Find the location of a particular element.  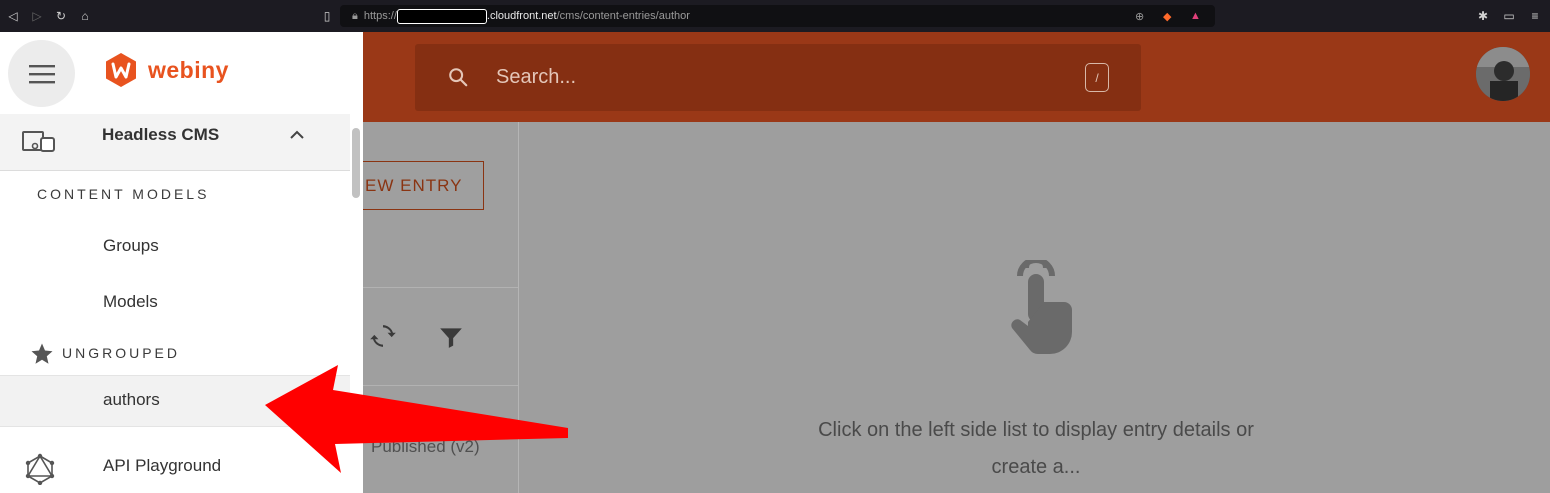

user-avatar is located at coordinates (1503, 74).